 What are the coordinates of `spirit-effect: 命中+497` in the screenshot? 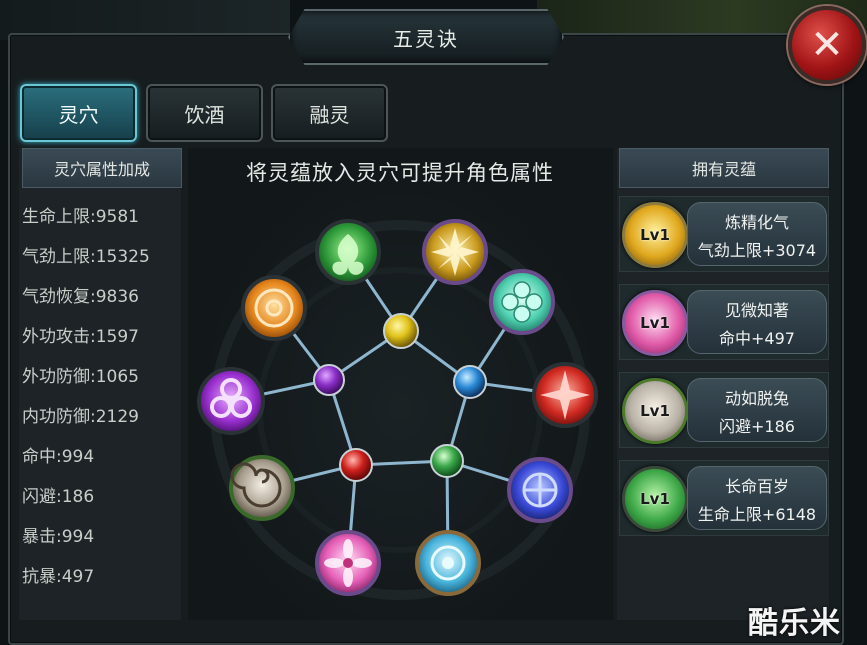 It's located at (757, 338).